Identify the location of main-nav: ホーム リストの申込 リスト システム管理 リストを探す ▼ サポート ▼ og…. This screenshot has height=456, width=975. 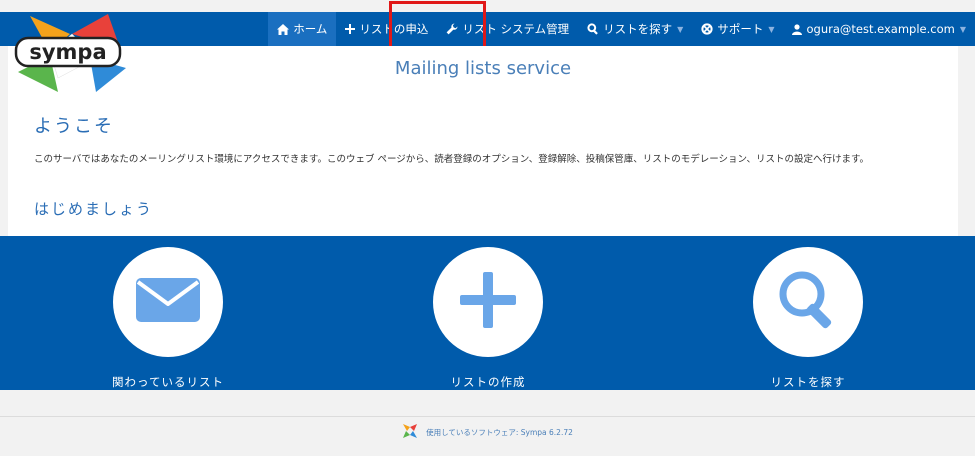
(621, 29).